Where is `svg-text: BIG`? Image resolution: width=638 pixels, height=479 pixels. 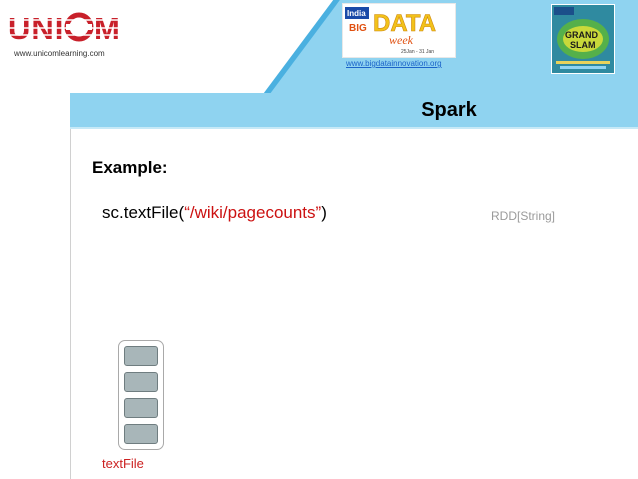
svg-text: BIG is located at coordinates (358, 28).